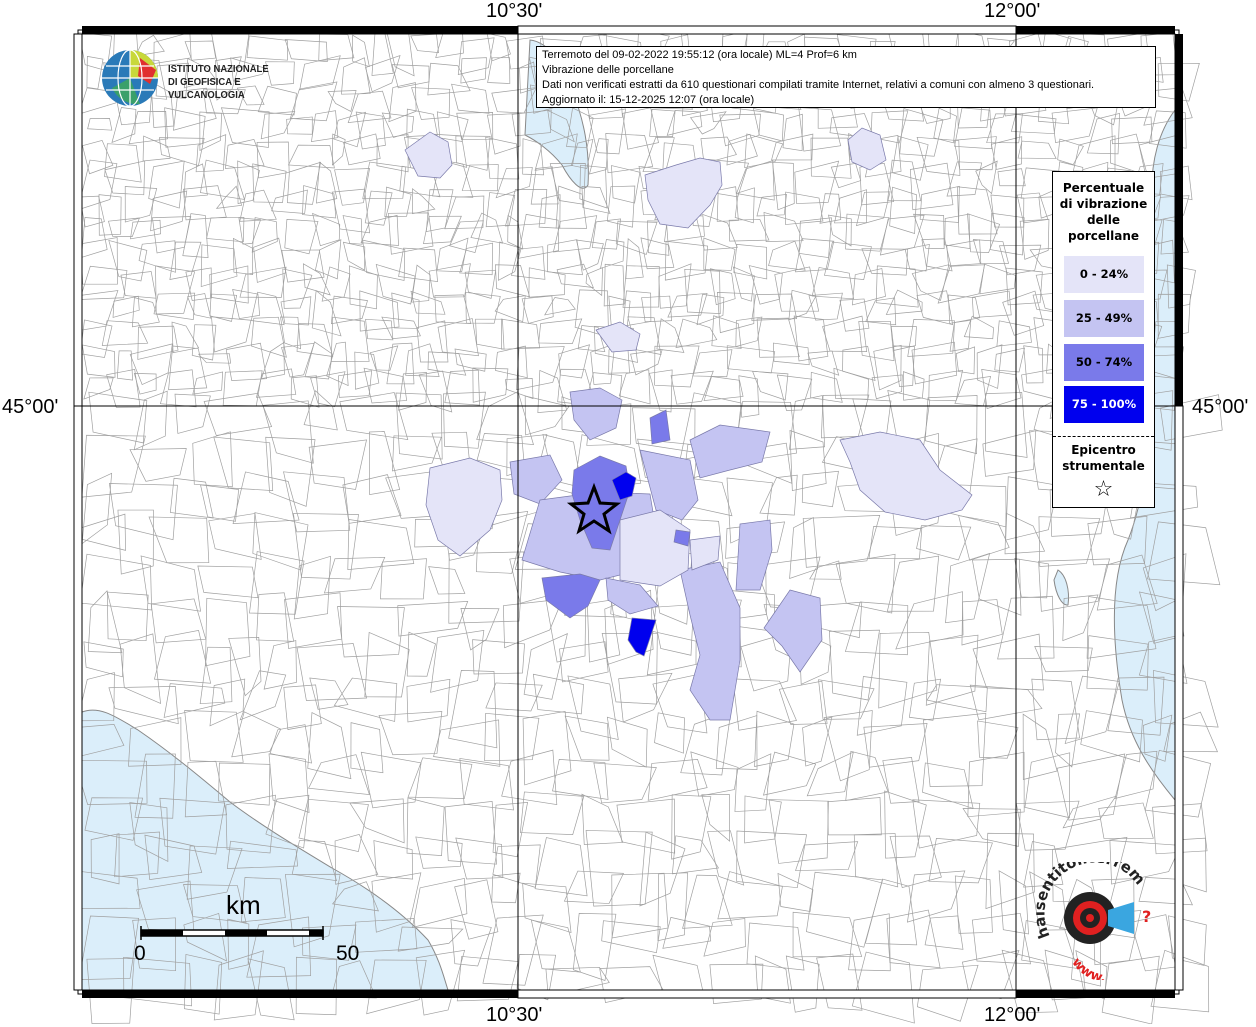  Describe the element at coordinates (608, 70) in the screenshot. I see `map-parameter: Vibrazione delle porcellane` at that location.